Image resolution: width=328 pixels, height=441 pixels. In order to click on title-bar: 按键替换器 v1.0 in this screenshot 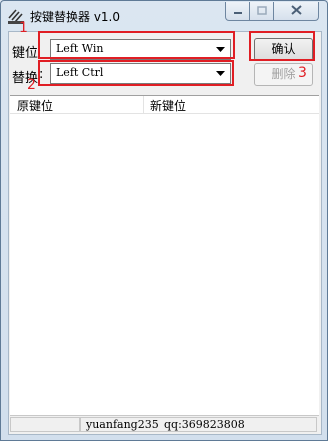, I will do `click(164, 16)`.